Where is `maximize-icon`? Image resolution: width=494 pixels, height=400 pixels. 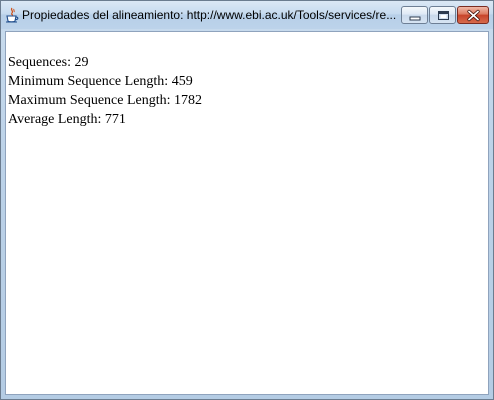
maximize-icon is located at coordinates (443, 15).